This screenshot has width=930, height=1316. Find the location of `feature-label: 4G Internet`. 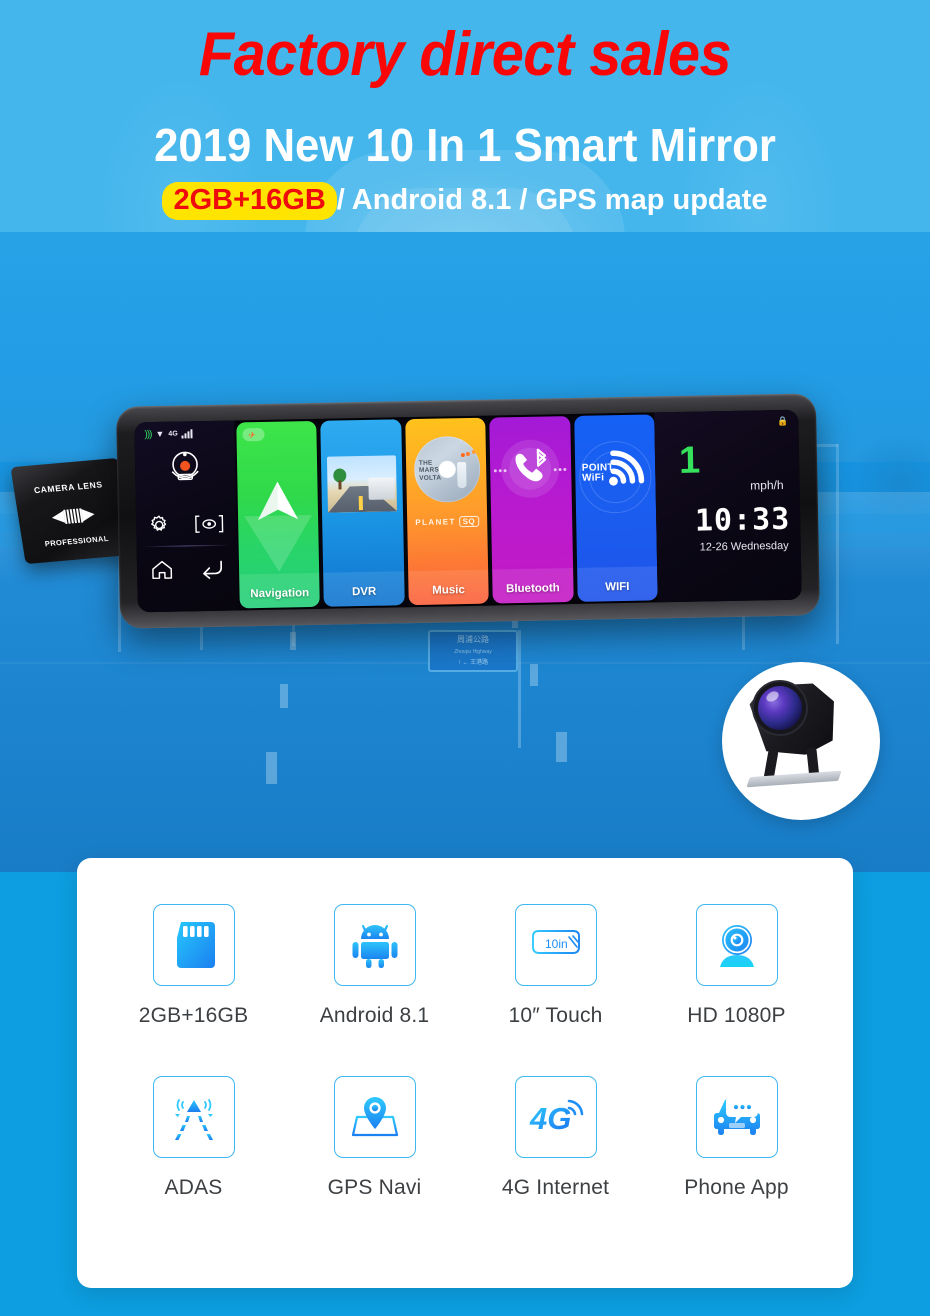

feature-label: 4G Internet is located at coordinates (555, 1187).